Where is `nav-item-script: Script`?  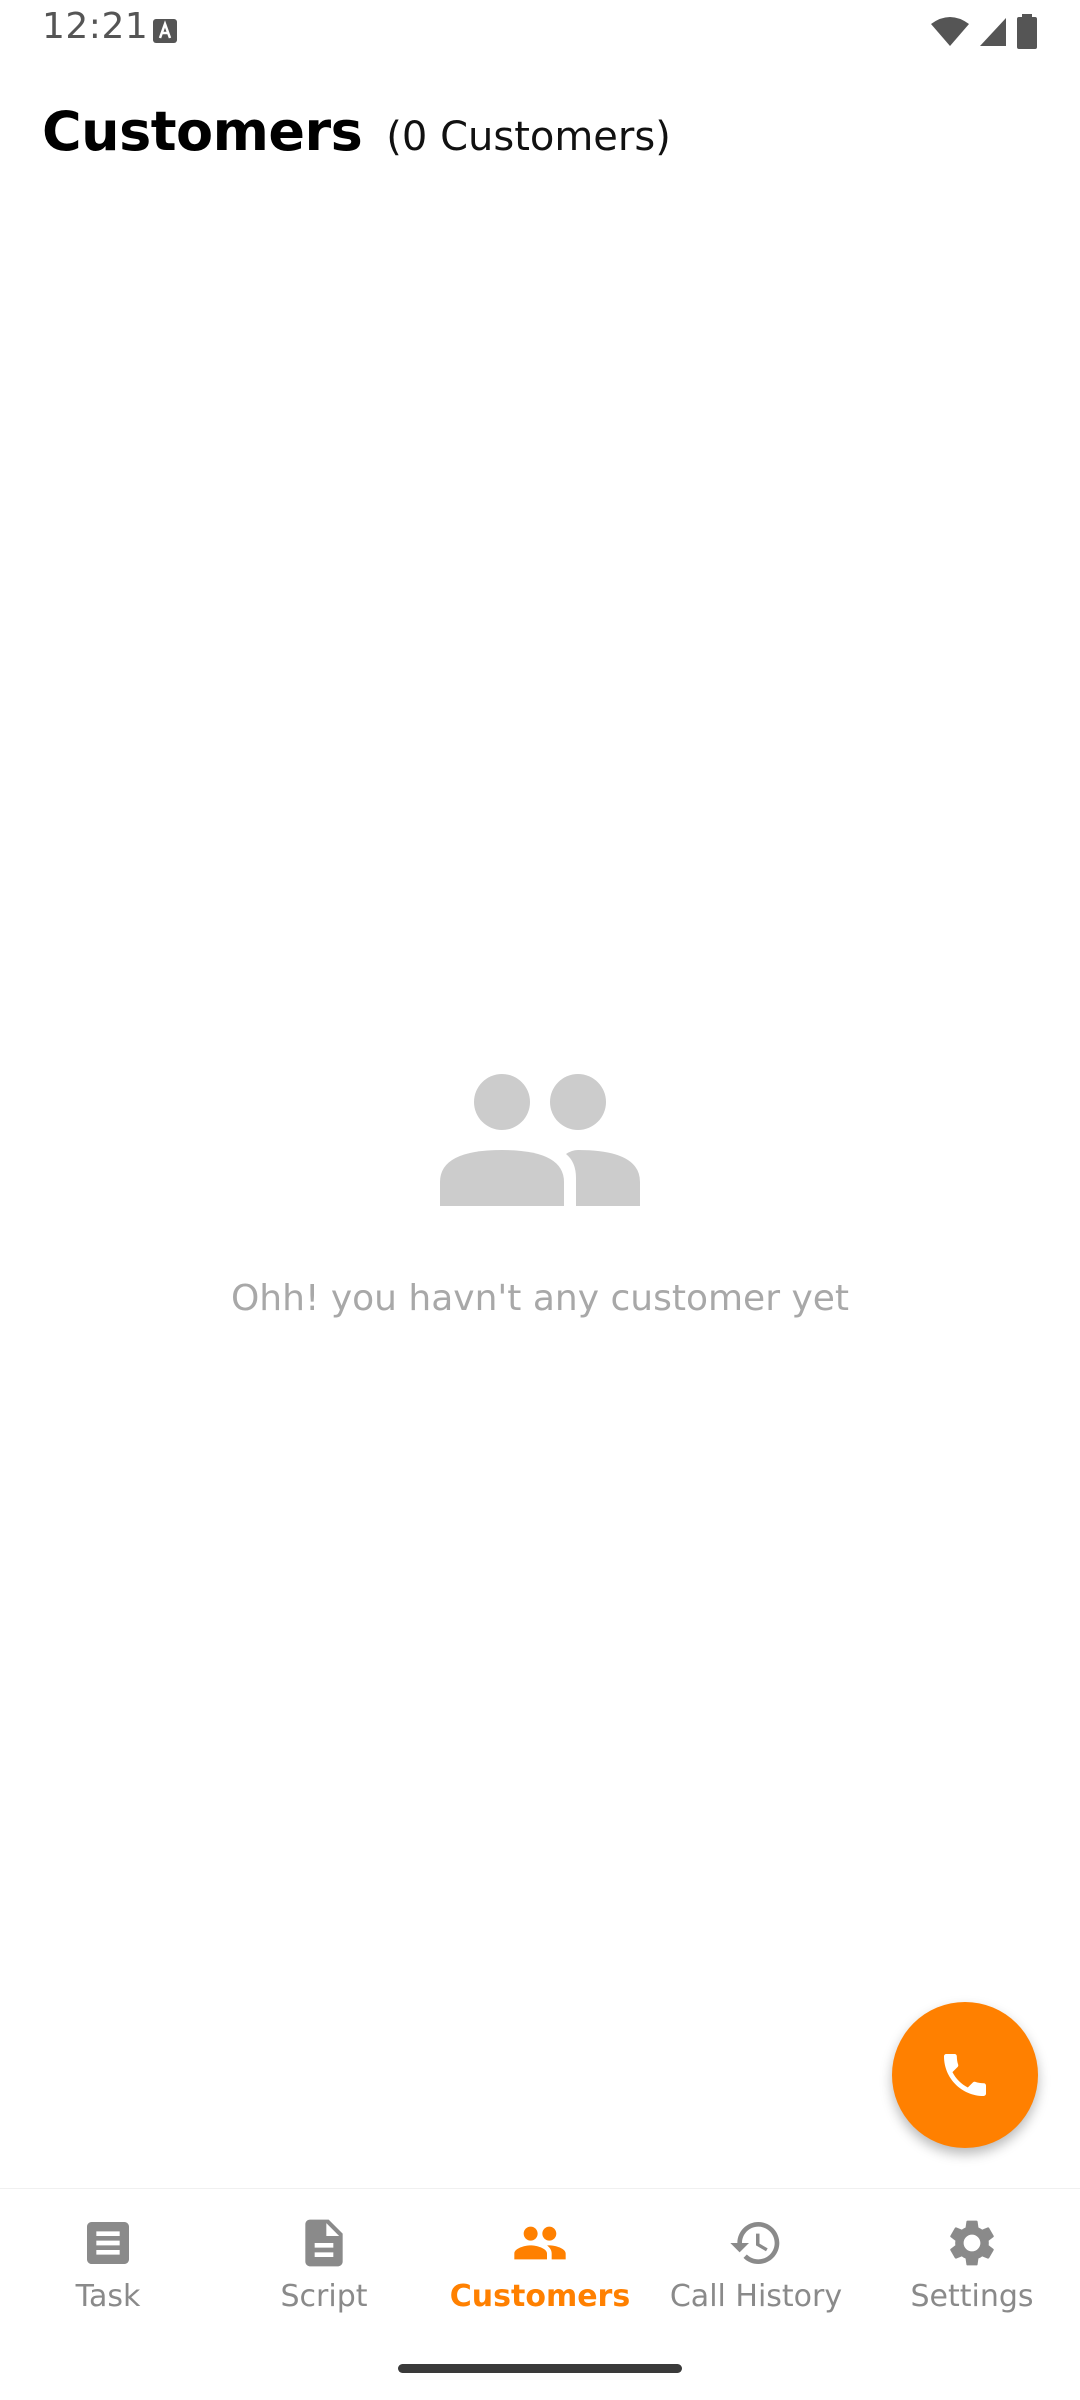
nav-item-script: Script is located at coordinates (324, 2266).